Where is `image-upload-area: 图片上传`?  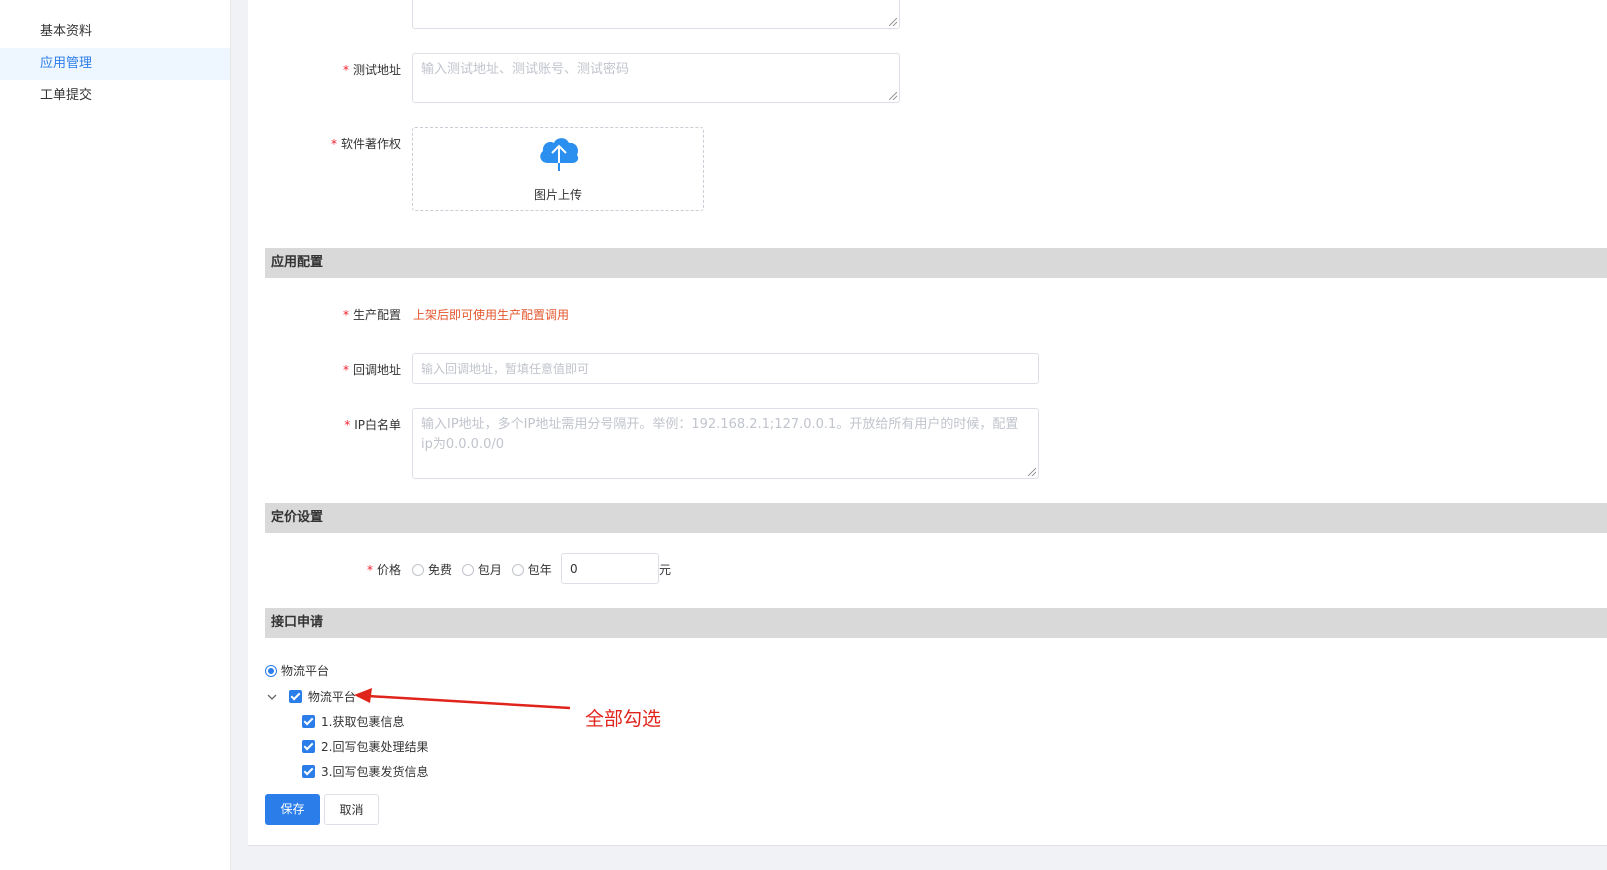
image-upload-area: 图片上传 is located at coordinates (558, 169).